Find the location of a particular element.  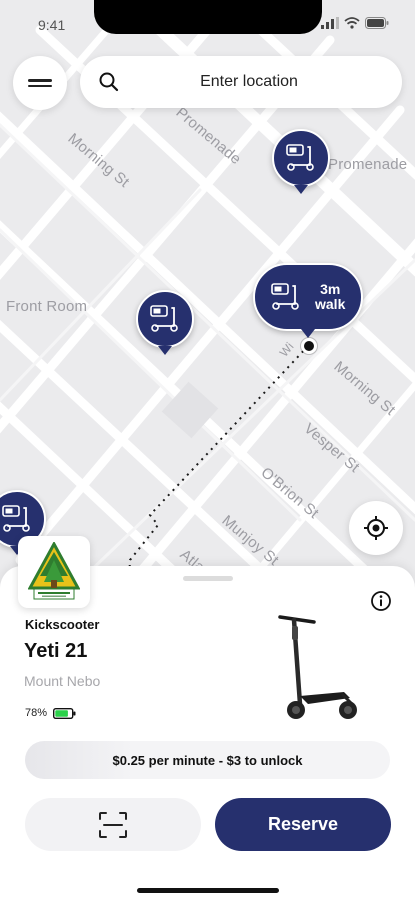

home-indicator is located at coordinates (208, 890).